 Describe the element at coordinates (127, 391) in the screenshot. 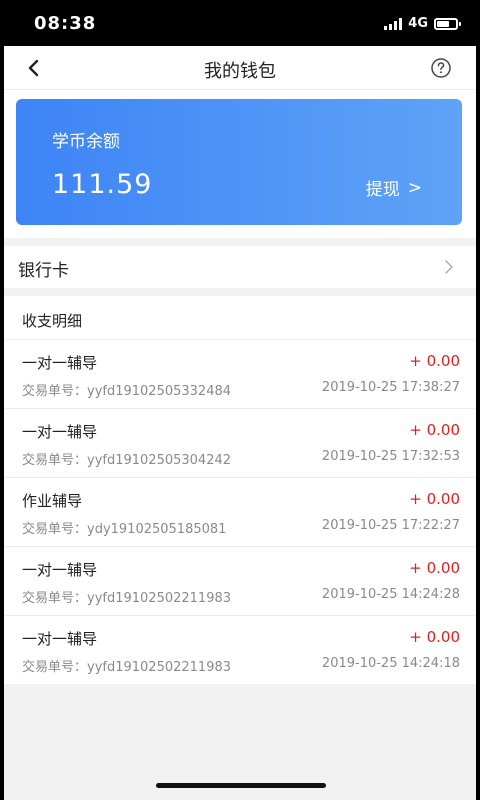

I see `transaction-order-no: 交易单号：yyfd19102505332484` at that location.